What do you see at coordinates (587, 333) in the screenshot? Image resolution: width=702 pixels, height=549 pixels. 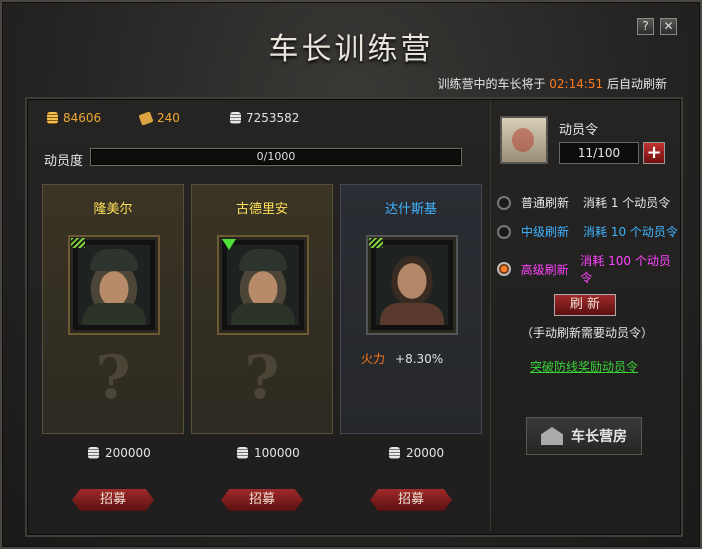 I see `refresh-note: （手动刷新需要动员令）` at bounding box center [587, 333].